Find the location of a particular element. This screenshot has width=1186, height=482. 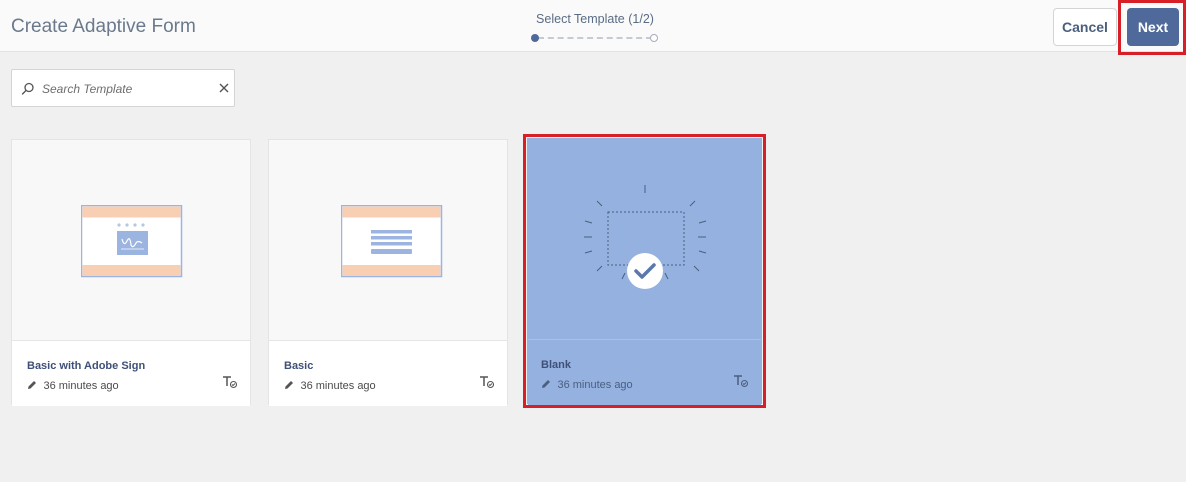

step-1-dot is located at coordinates (535, 38).